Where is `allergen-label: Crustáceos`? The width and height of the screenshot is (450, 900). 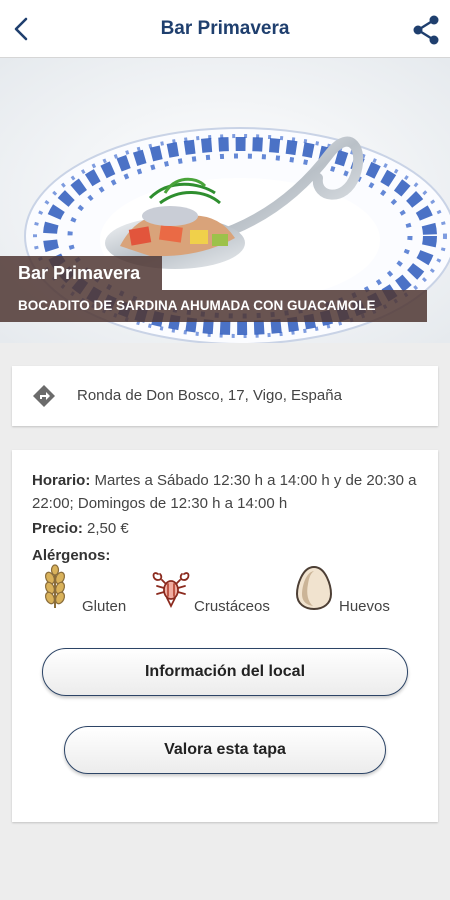 allergen-label: Crustáceos is located at coordinates (232, 606).